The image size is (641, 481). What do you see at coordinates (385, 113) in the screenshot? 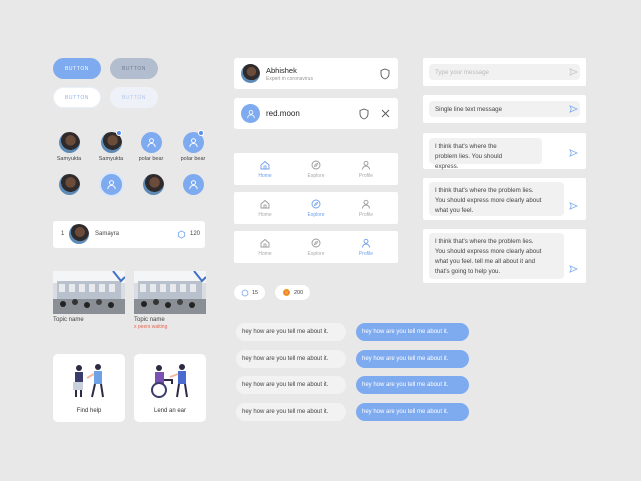
I see `close-icon` at bounding box center [385, 113].